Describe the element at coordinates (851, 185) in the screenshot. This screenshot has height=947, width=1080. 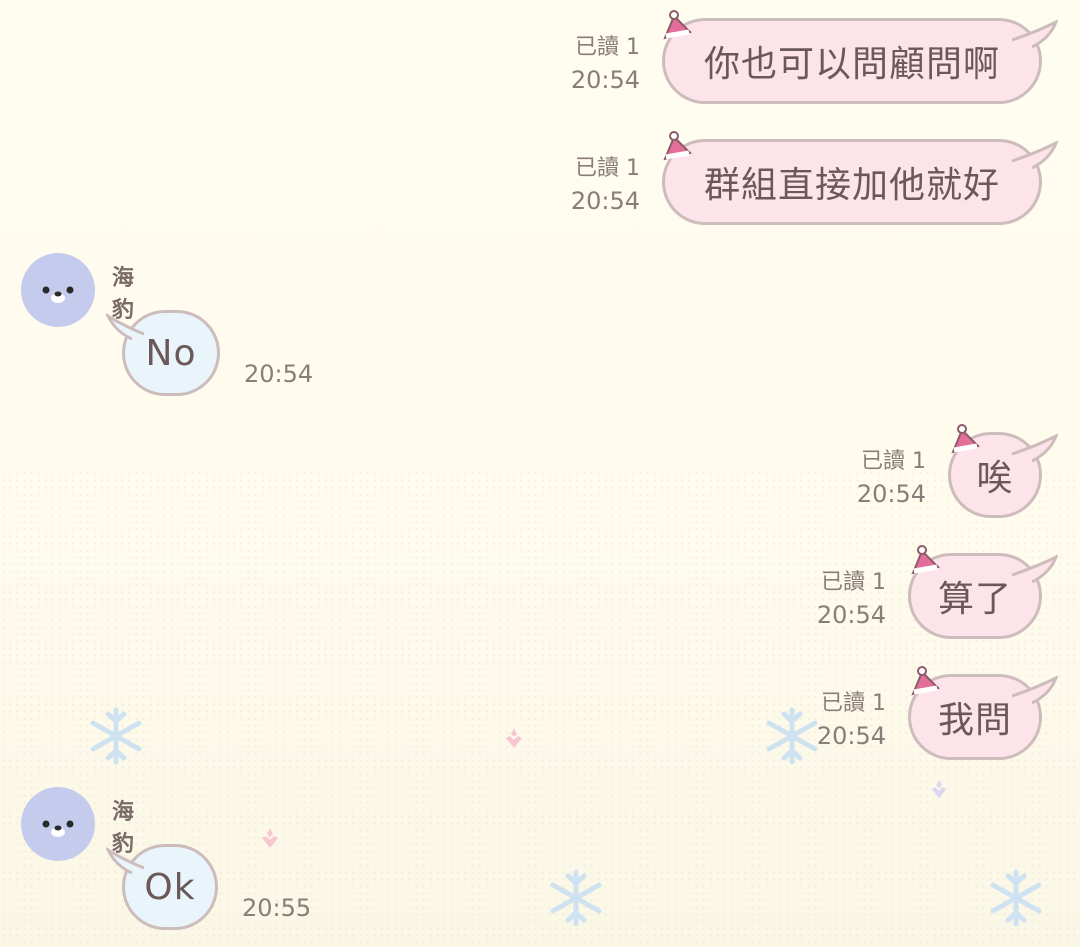
I see `message-text: 群組直接加他就好` at that location.